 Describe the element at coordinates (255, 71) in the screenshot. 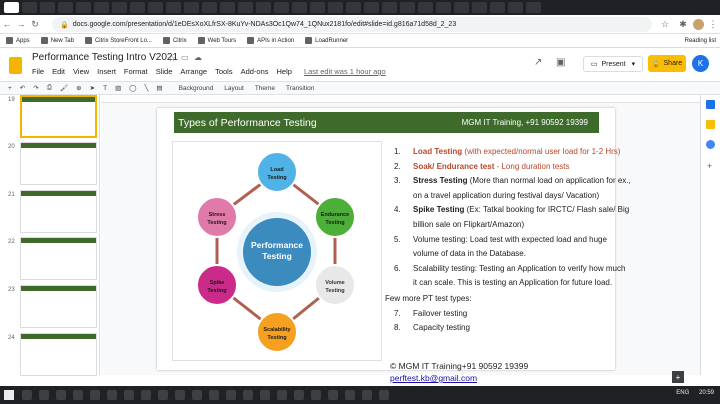

I see `menu-item: Add-ons` at that location.